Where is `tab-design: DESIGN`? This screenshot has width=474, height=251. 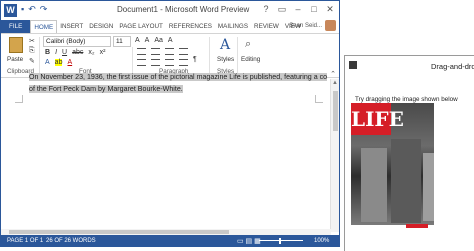 tab-design: DESIGN is located at coordinates (101, 26).